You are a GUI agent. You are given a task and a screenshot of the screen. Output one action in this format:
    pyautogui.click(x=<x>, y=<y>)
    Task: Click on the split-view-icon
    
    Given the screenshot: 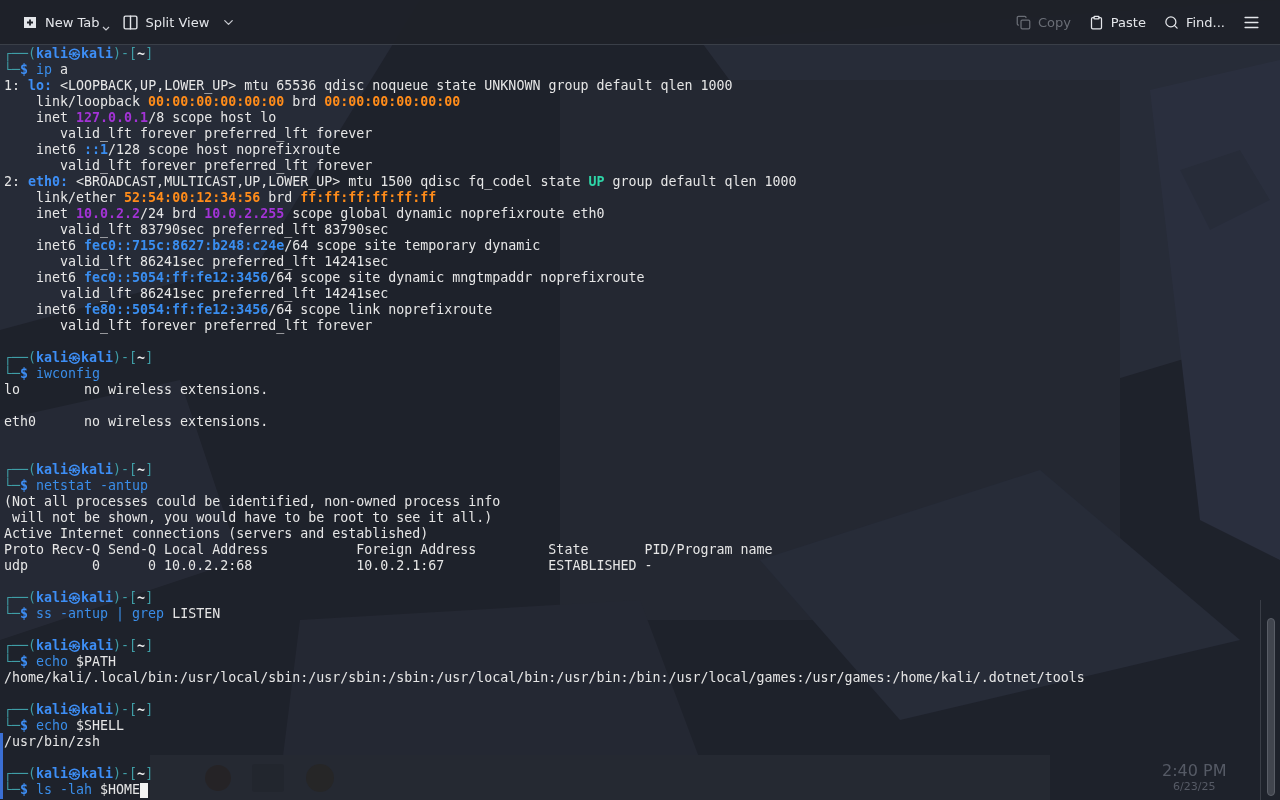 What is the action you would take?
    pyautogui.click(x=130, y=22)
    